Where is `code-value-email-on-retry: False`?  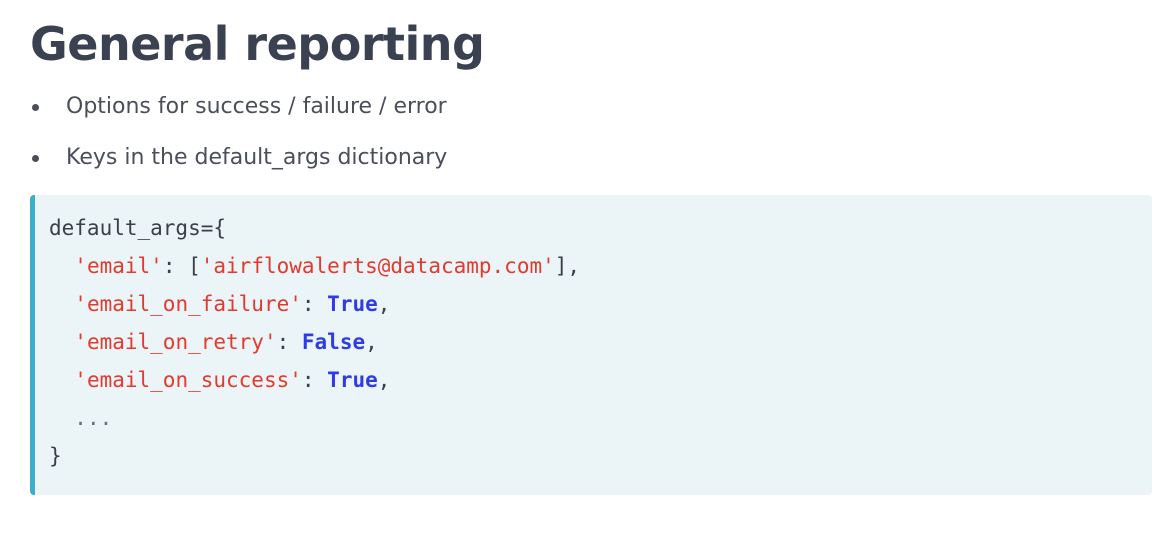
code-value-email-on-retry: False is located at coordinates (333, 342).